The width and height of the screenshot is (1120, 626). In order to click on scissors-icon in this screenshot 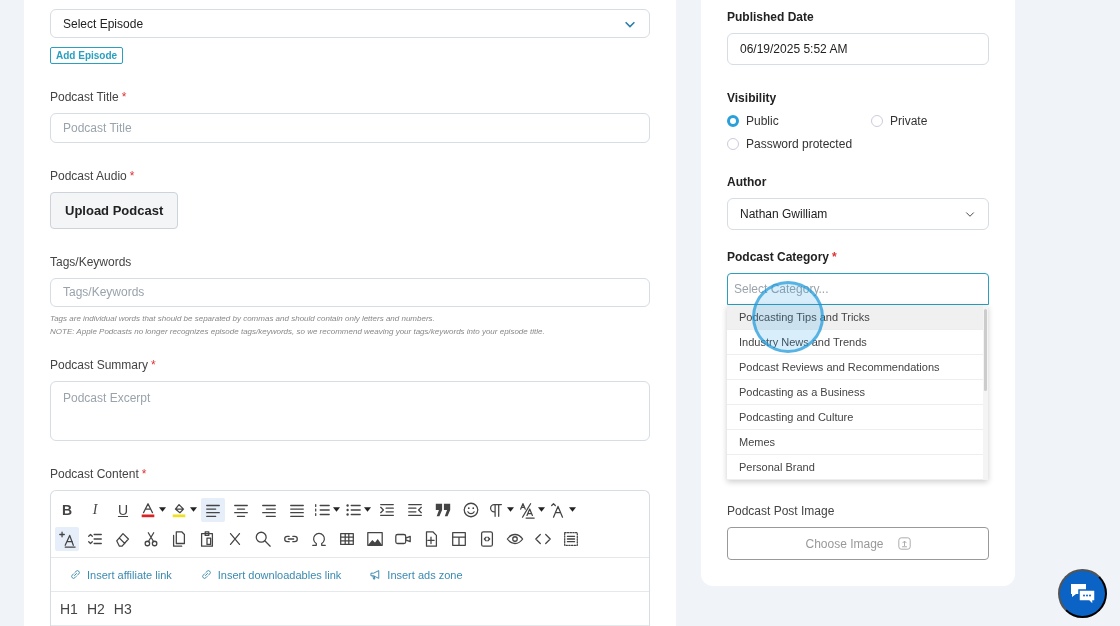, I will do `click(151, 538)`.